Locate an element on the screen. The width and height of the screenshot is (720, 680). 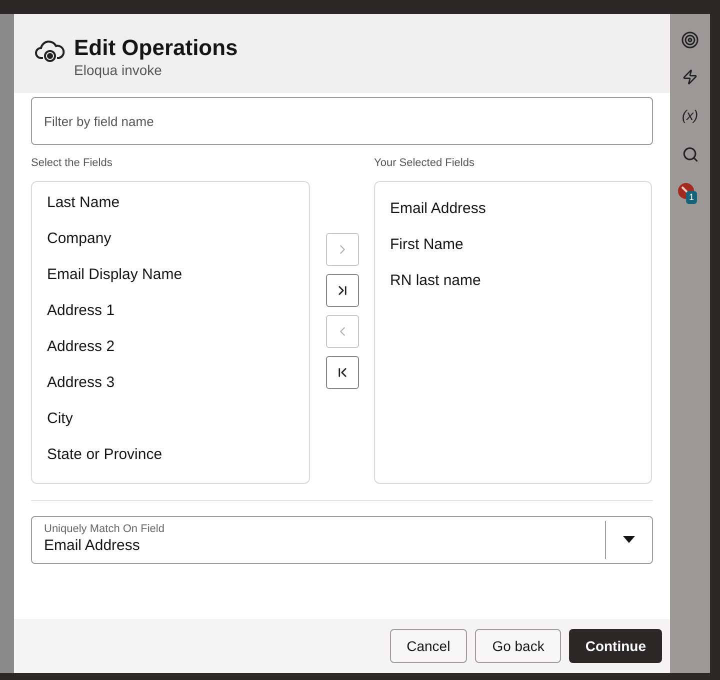
continue-button: Continue is located at coordinates (615, 646).